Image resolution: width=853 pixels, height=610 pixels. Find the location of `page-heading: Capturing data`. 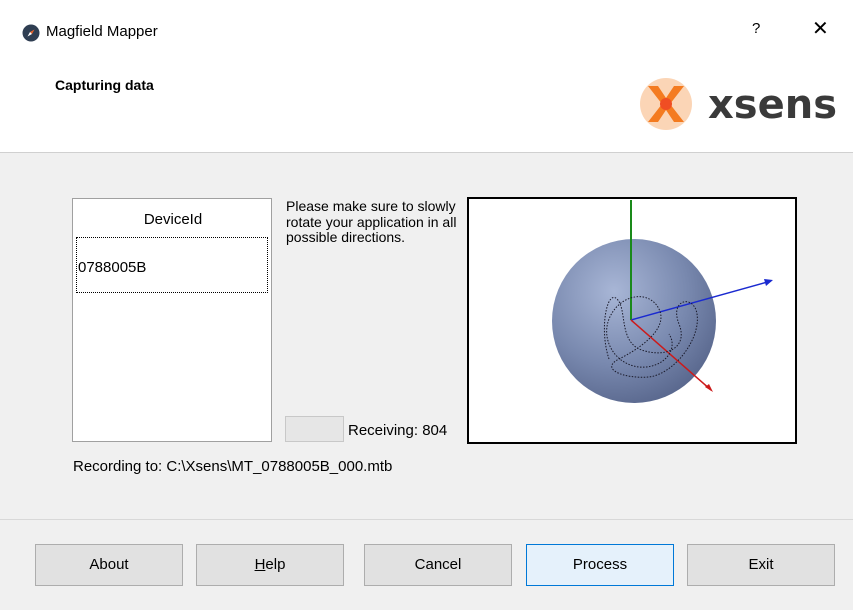

page-heading: Capturing data is located at coordinates (104, 85).